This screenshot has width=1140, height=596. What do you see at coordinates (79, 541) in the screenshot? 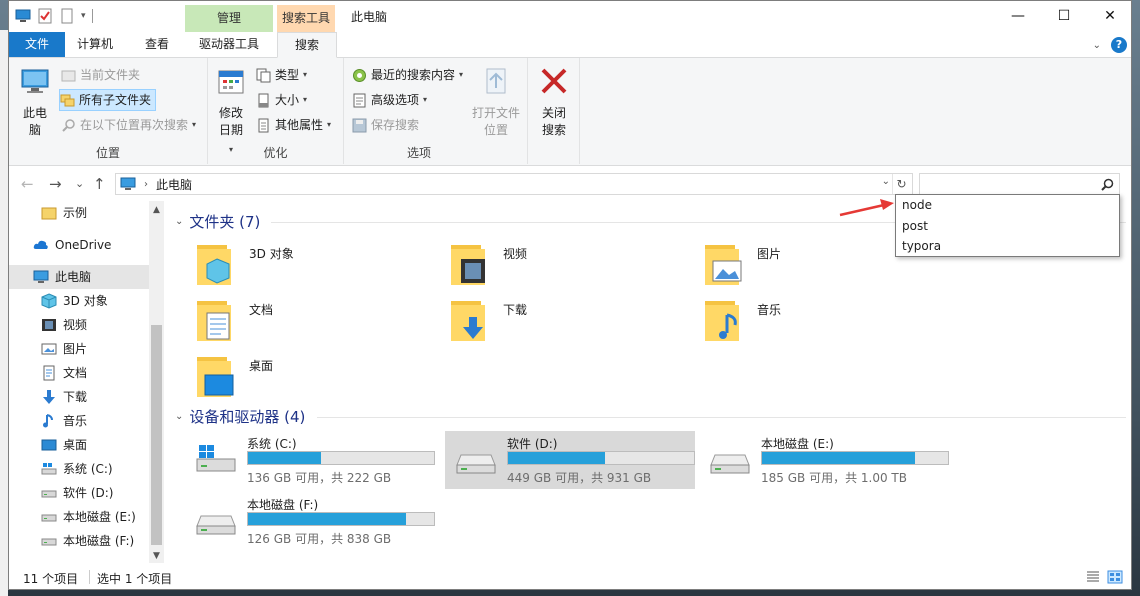
I see `sidebar-item-drive-f: 本地磁盘 (F:)` at bounding box center [79, 541].